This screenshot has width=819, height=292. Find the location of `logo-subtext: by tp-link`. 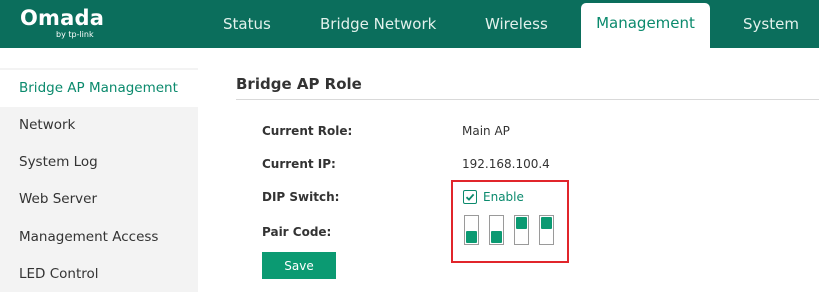

logo-subtext: by tp-link is located at coordinates (75, 34).